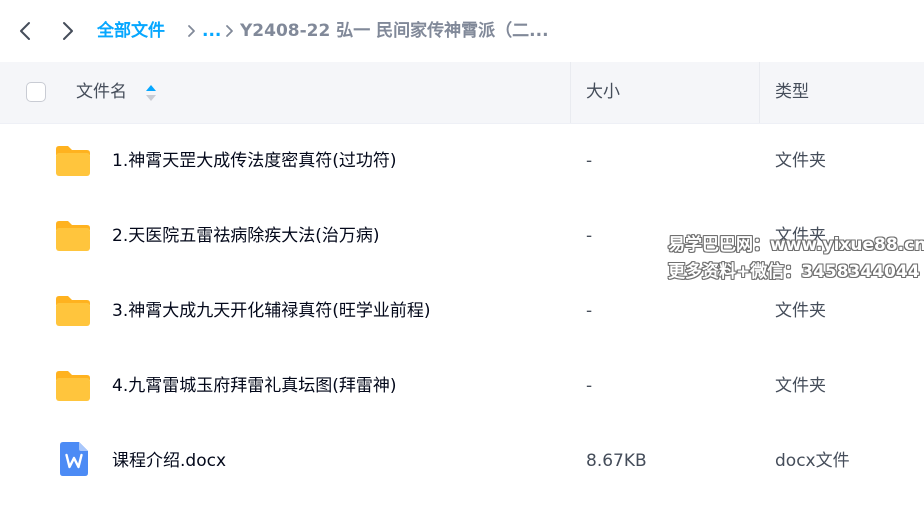 The height and width of the screenshot is (520, 924). Describe the element at coordinates (131, 31) in the screenshot. I see `breadcrumb-root-link: 全部文件` at that location.